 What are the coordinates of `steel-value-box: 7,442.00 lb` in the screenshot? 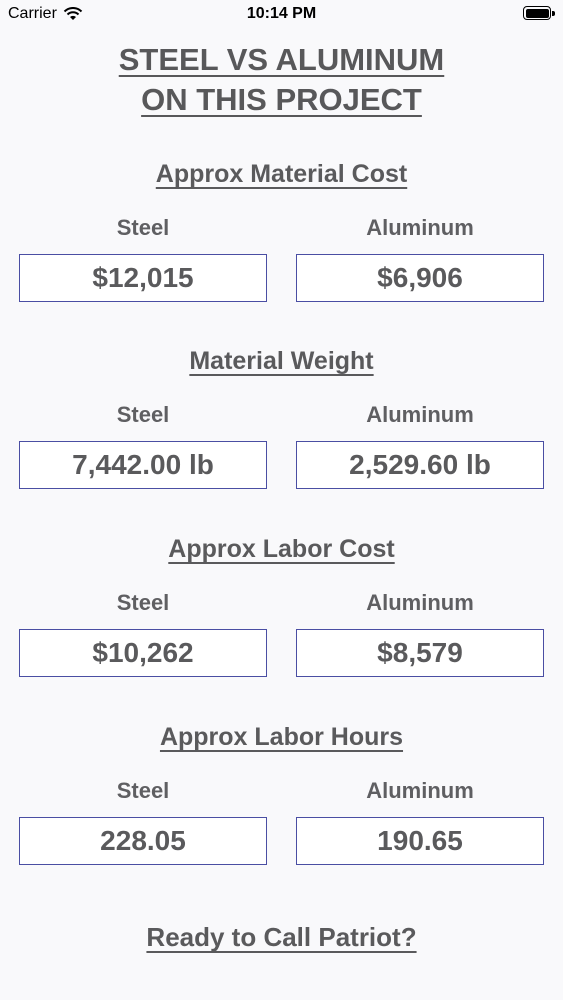 It's located at (143, 465).